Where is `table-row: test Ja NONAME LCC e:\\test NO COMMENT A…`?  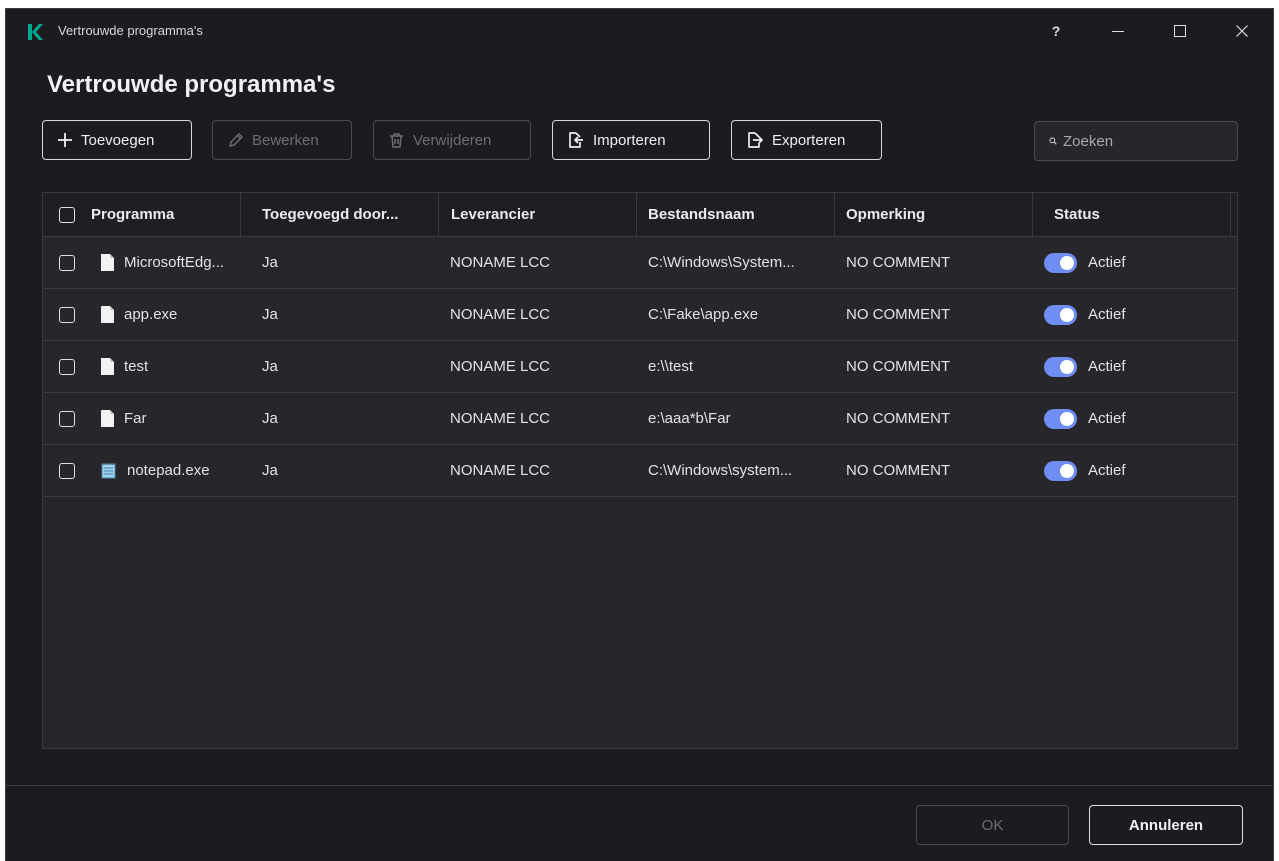 table-row: test Ja NONAME LCC e:\\test NO COMMENT A… is located at coordinates (640, 367).